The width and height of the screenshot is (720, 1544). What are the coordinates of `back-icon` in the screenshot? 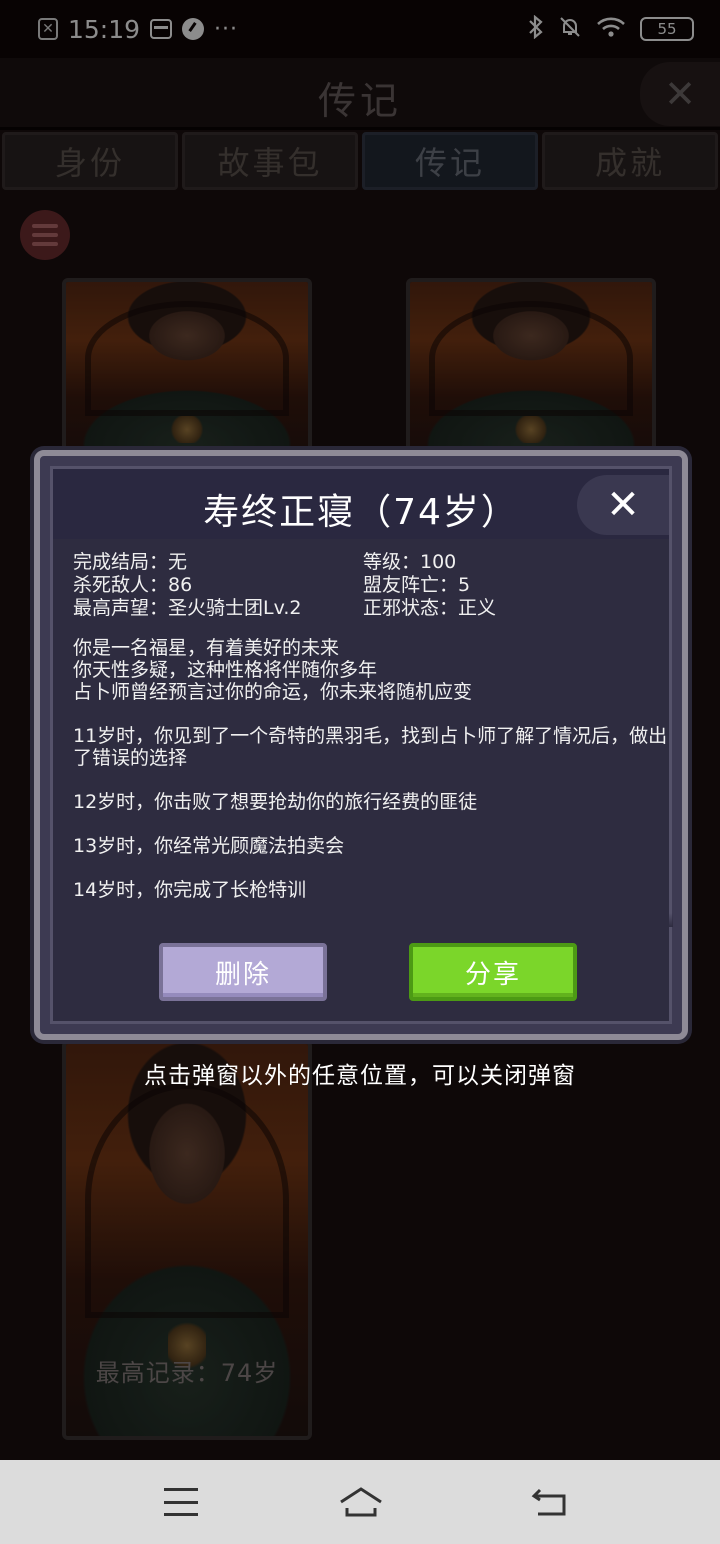 It's located at (549, 1502).